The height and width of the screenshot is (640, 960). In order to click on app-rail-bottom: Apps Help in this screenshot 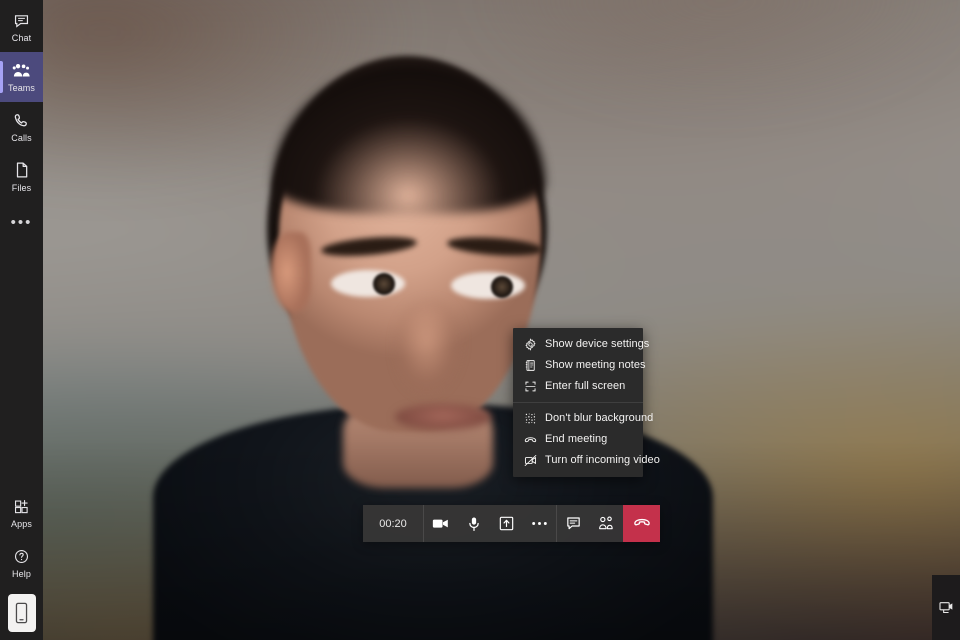, I will do `click(21, 564)`.